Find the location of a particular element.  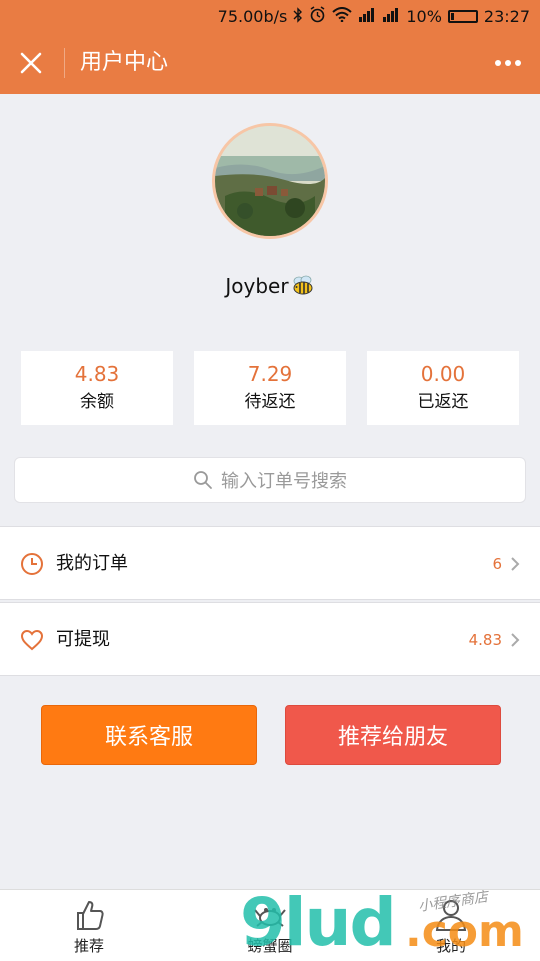

battery-icon is located at coordinates (462, 16).